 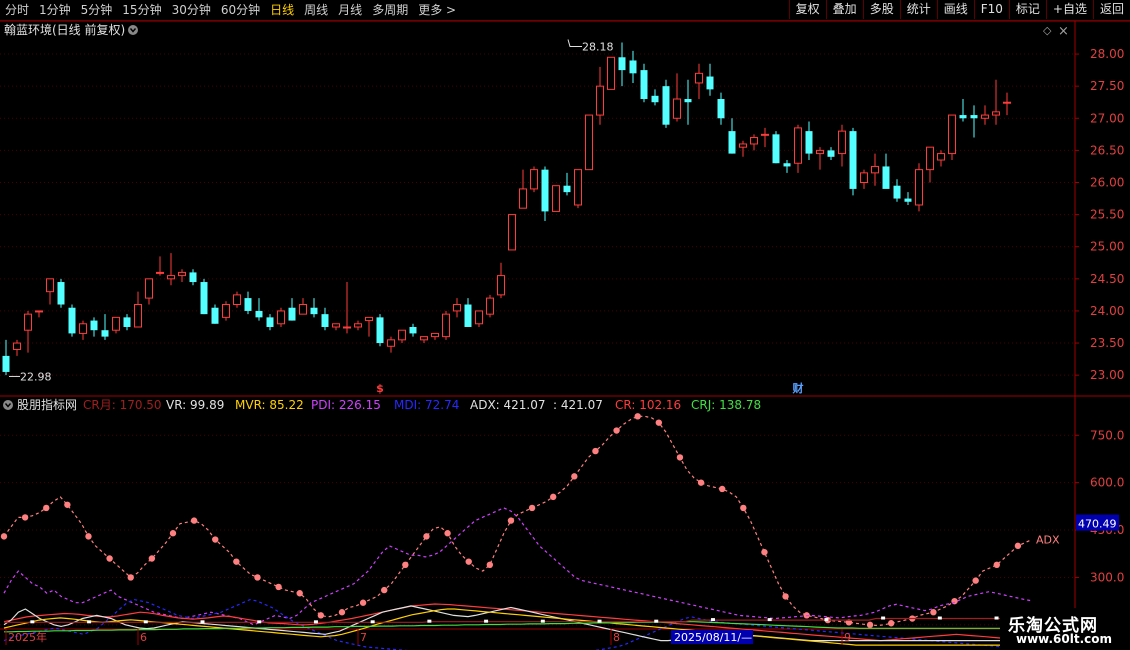 I want to click on legend-entry: MVR: 85.22, so click(x=269, y=405).